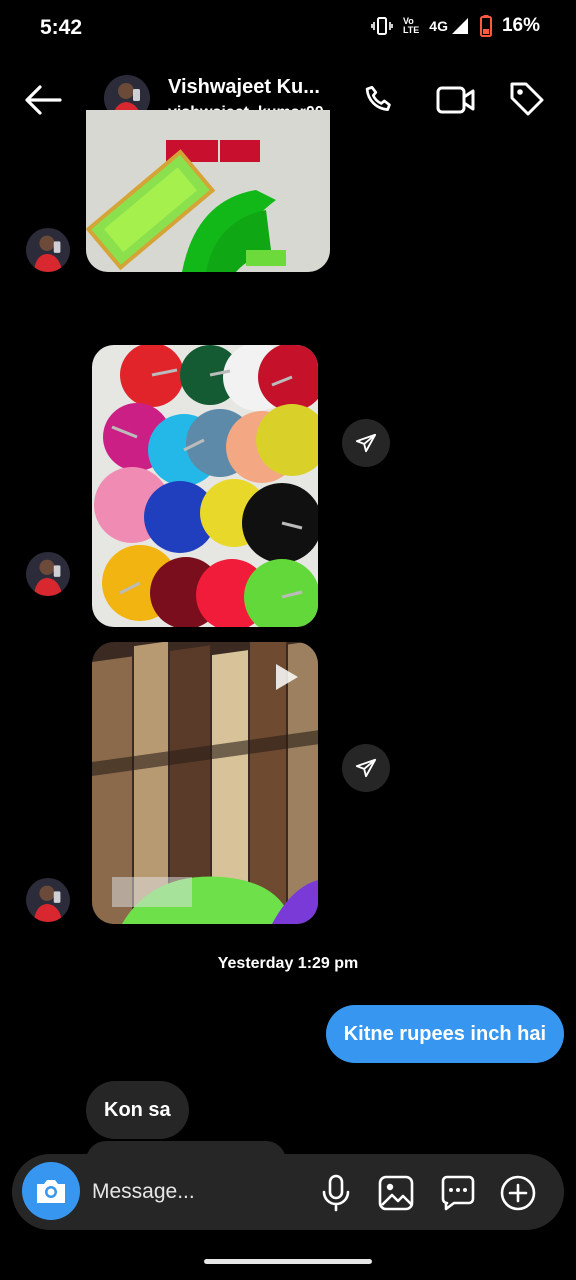  Describe the element at coordinates (485, 26) in the screenshot. I see `battery-icon` at that location.